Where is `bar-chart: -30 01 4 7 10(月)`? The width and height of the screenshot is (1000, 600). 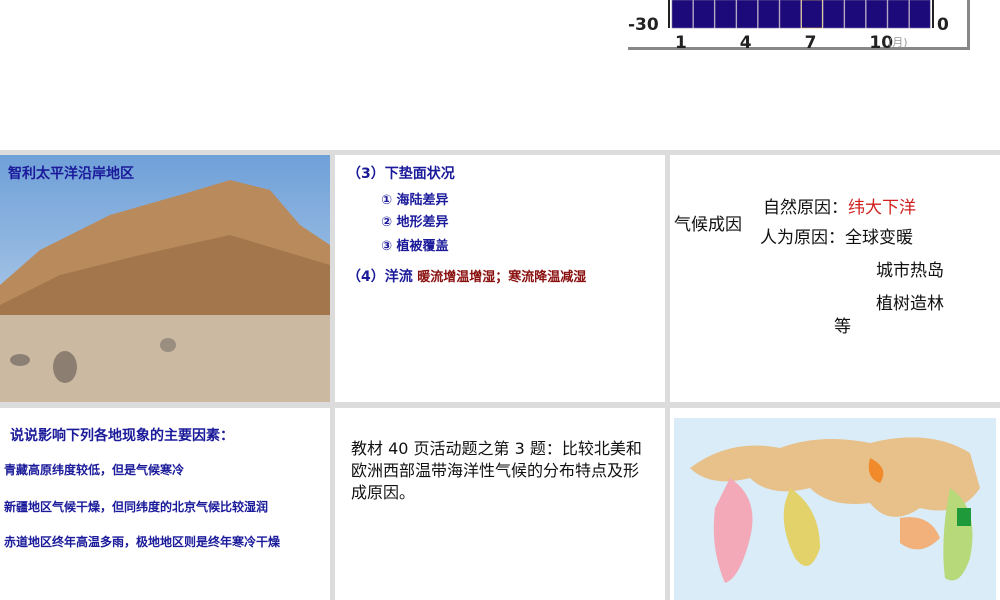 bar-chart: -30 01 4 7 10(月) is located at coordinates (788, 26).